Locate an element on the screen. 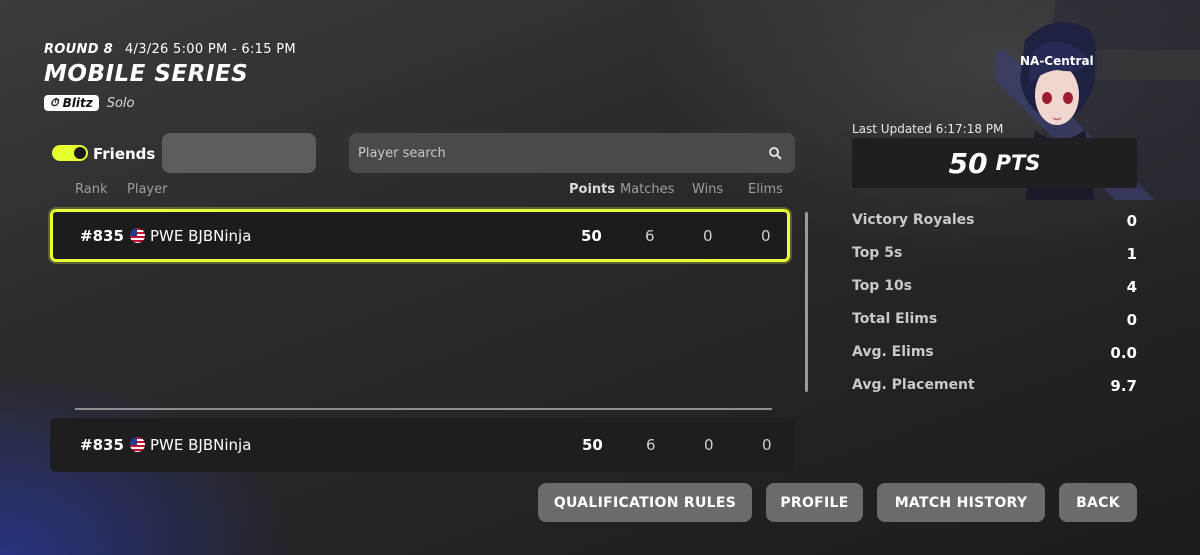 This screenshot has height=555, width=1200. row-player: PWE BJBNinja is located at coordinates (188, 236).